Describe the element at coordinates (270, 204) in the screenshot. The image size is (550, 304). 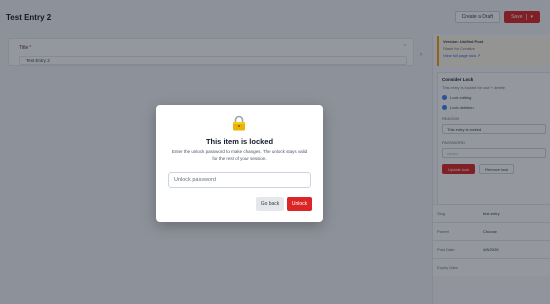
I see `go-back-button: Go back` at that location.